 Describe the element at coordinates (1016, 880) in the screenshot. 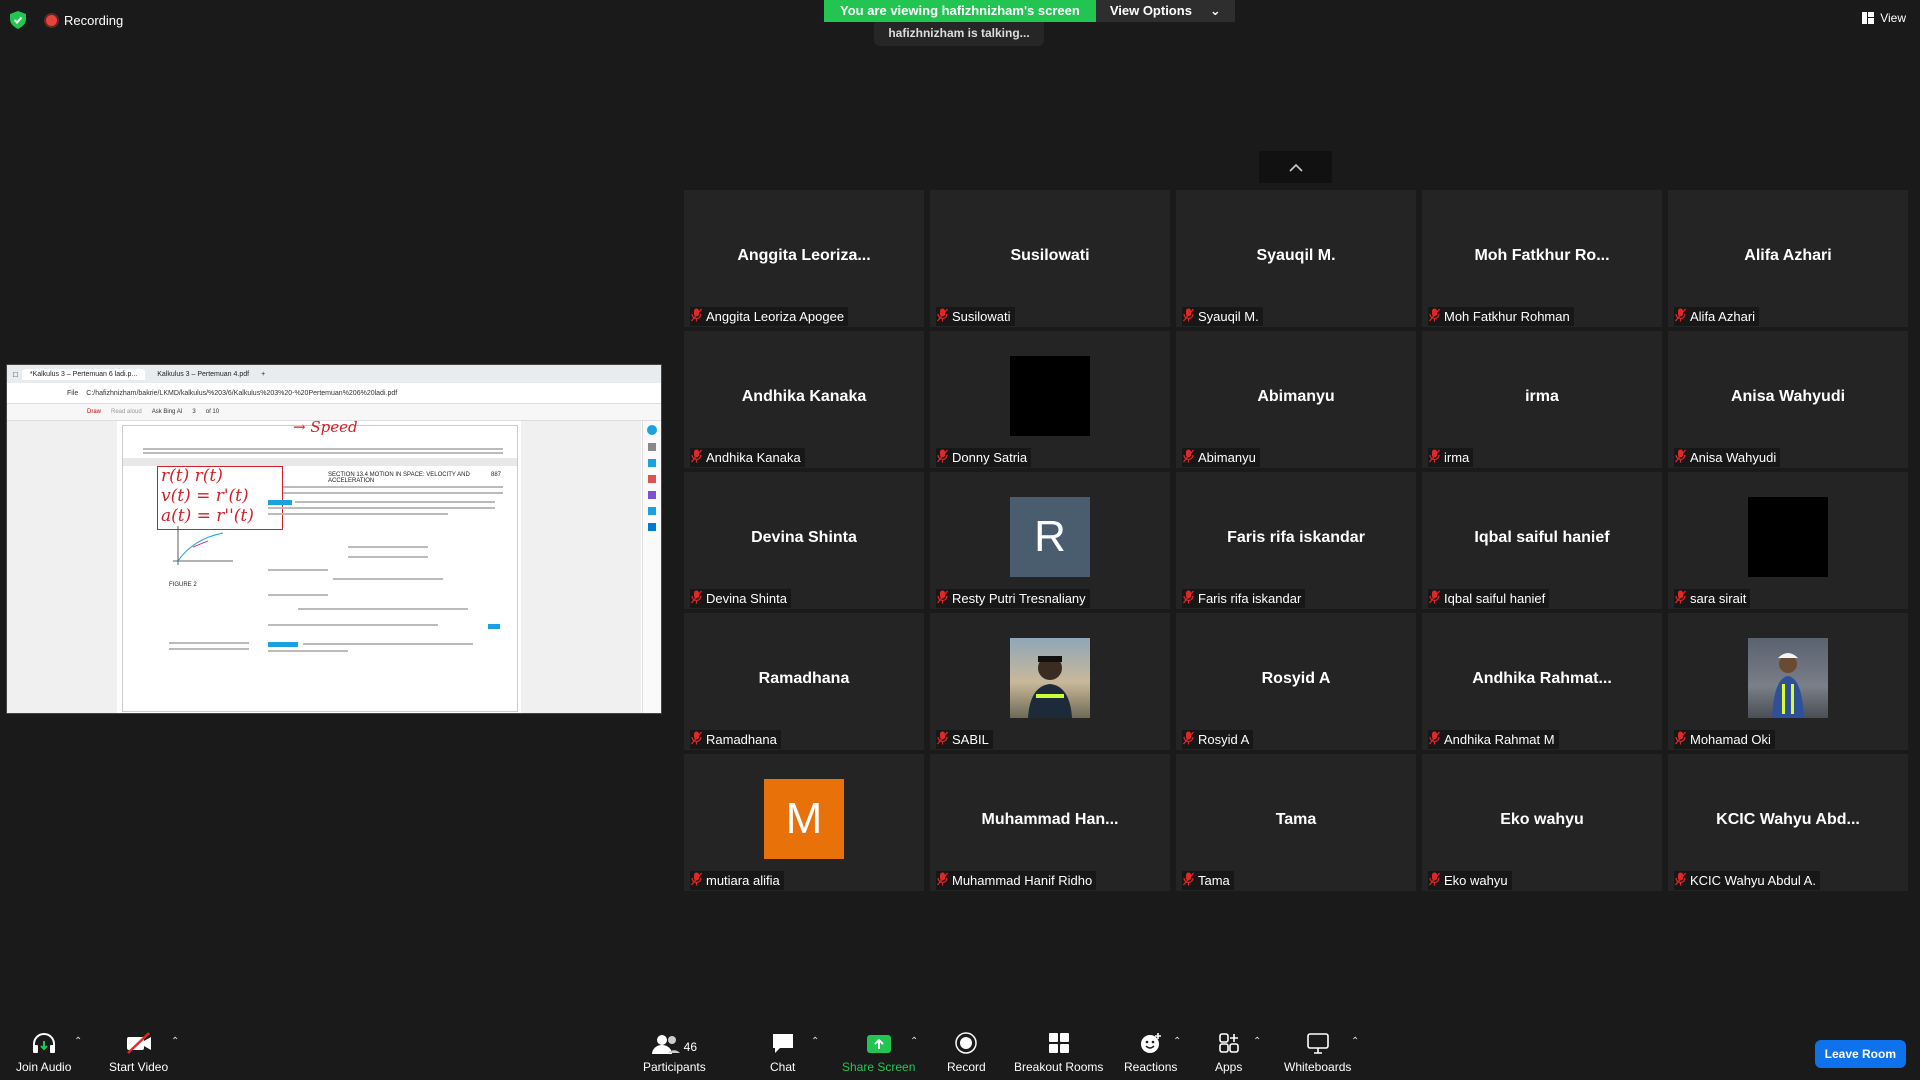

I see `participant-name-label: Muhammad Hanif Ridho` at that location.